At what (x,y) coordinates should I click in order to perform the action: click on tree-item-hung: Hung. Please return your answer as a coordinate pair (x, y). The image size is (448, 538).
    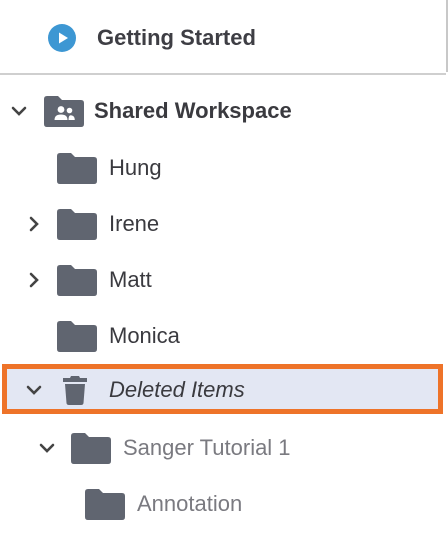
    Looking at the image, I should click on (223, 168).